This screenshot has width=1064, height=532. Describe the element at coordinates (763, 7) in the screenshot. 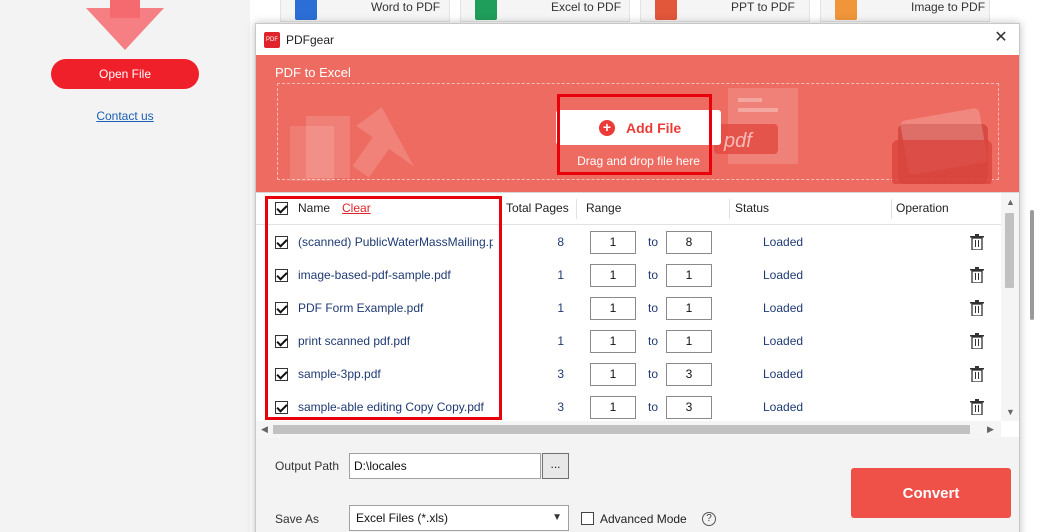

I see `tool-tab-label: PPT to PDF` at that location.